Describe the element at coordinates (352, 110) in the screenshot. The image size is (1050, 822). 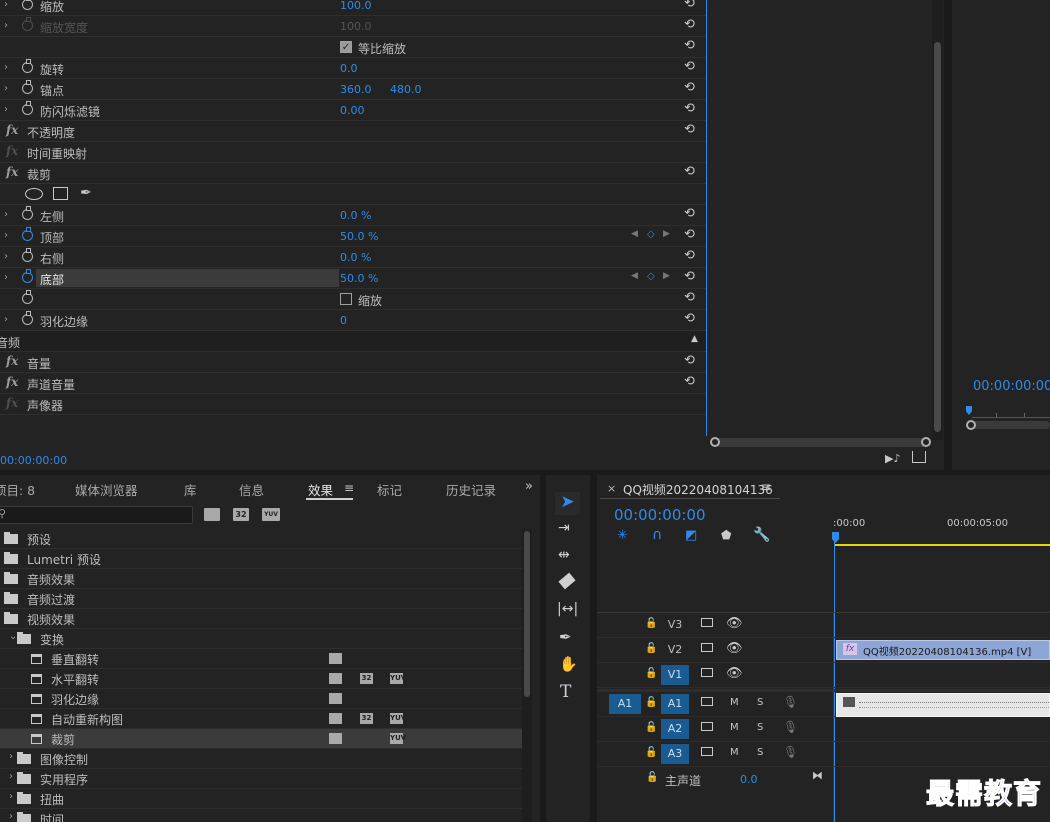
I see `property-value: 0.00` at that location.